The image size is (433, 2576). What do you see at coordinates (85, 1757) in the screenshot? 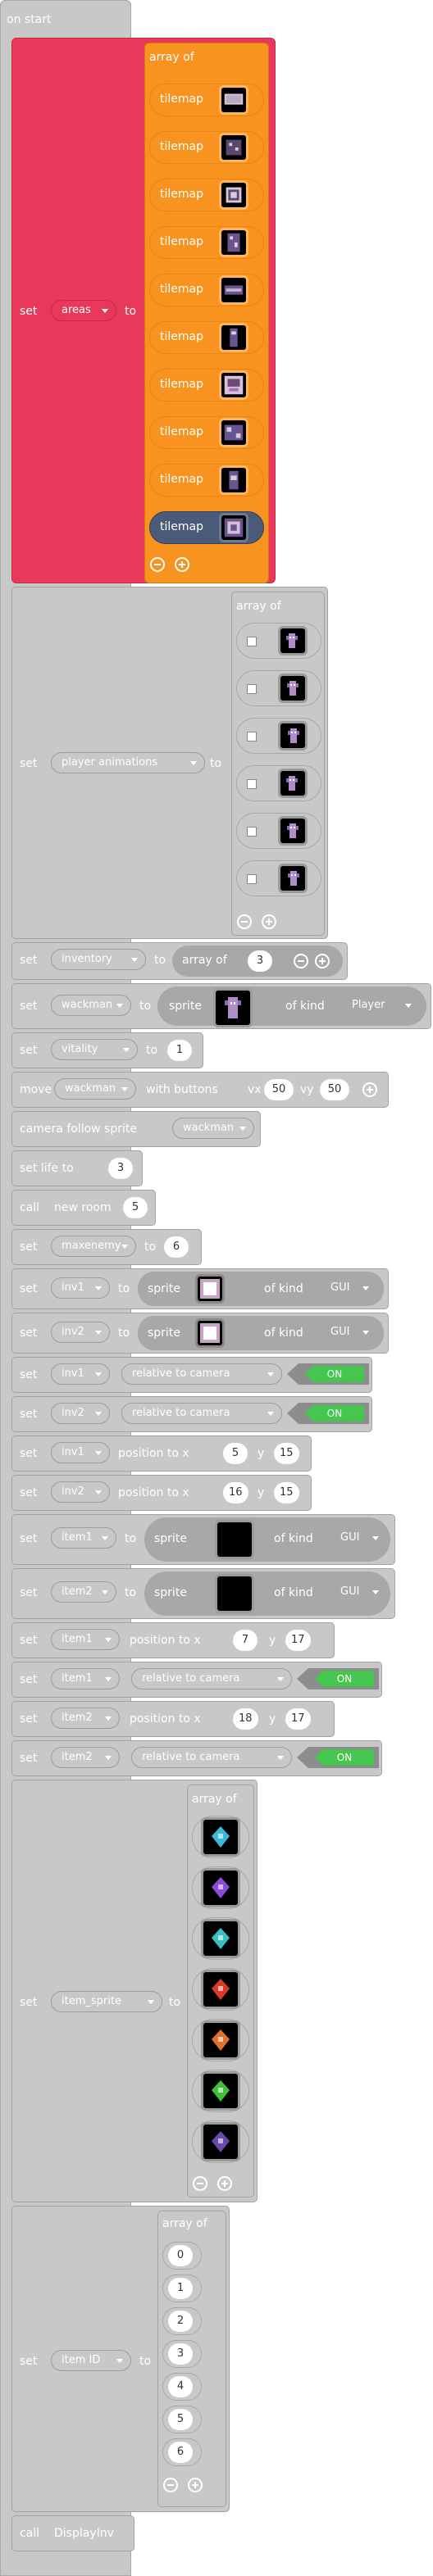
I see `item2-relative-dropdown: item2` at bounding box center [85, 1757].